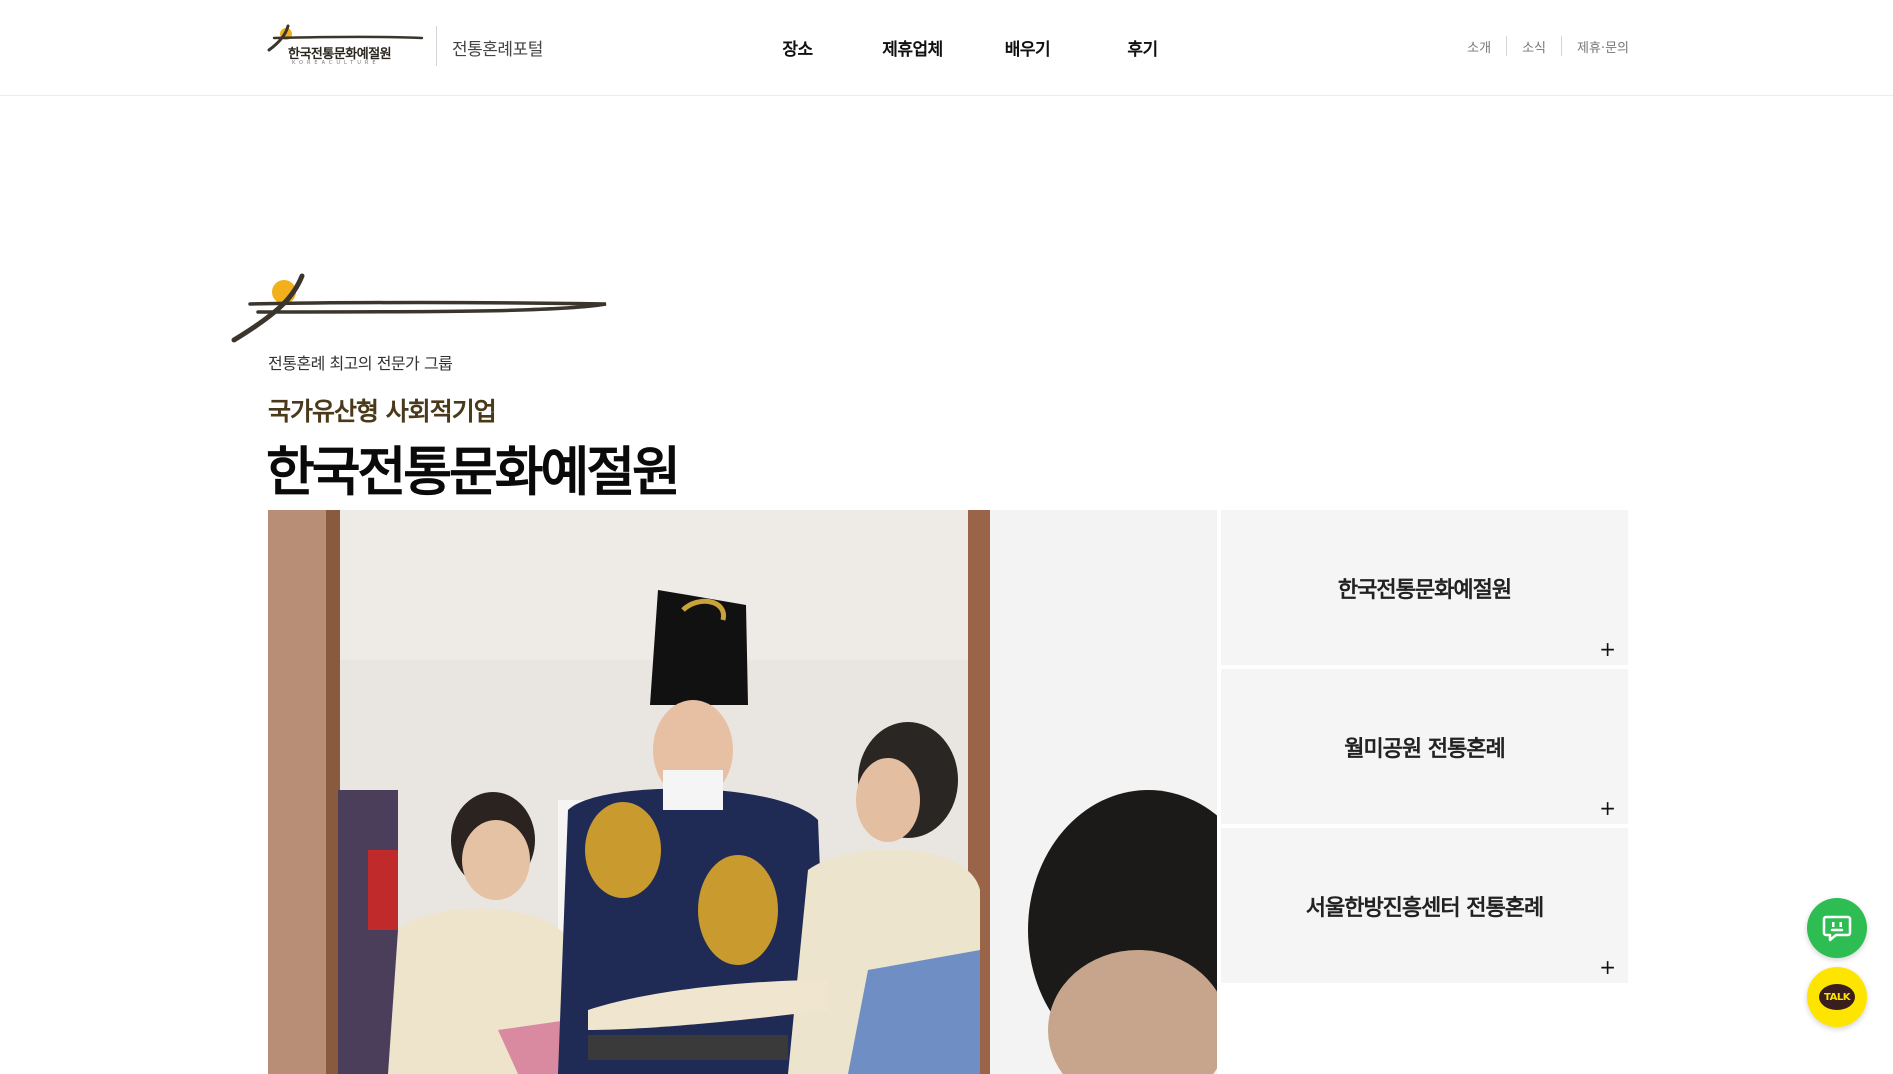  I want to click on kakao-talk-label: TALK, so click(1837, 997).